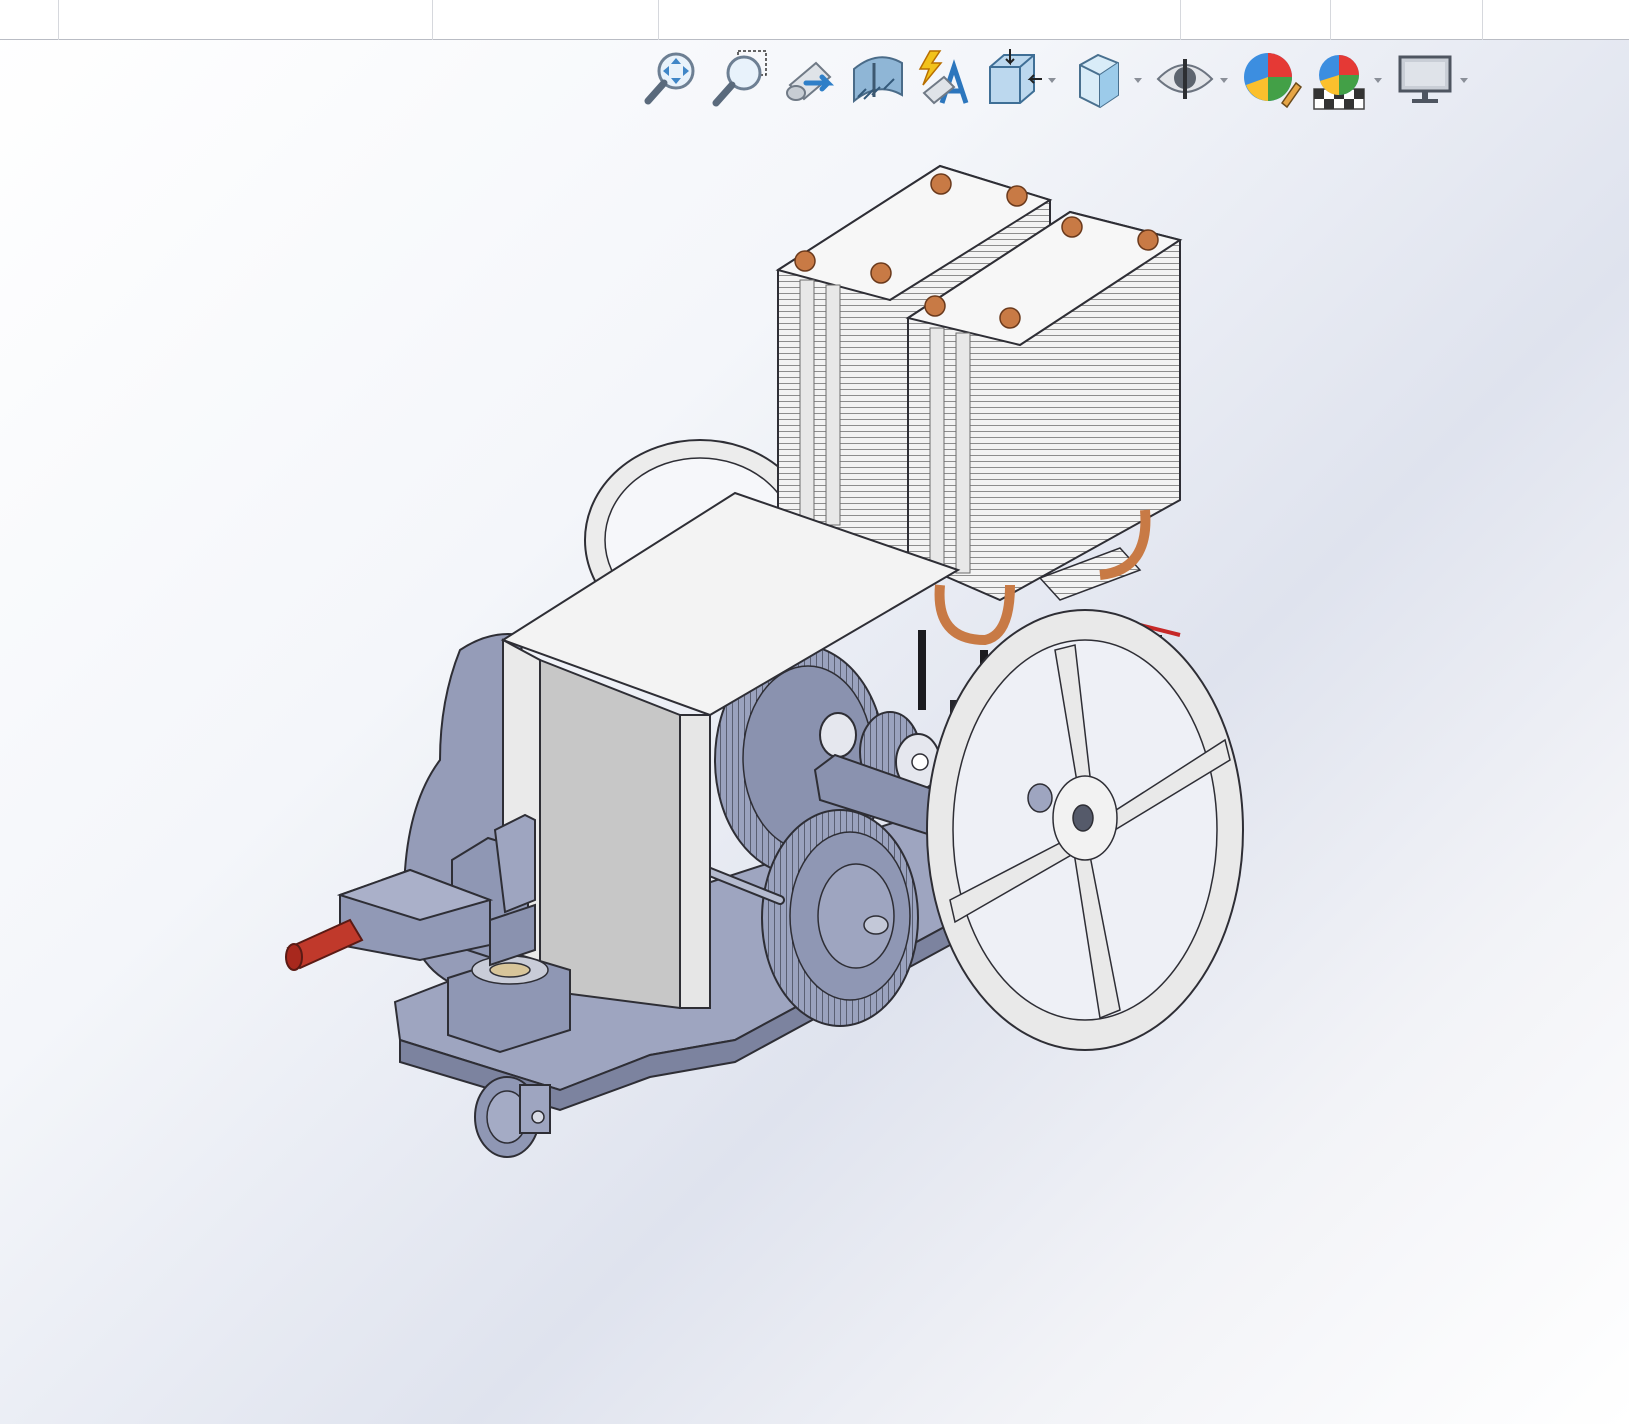 The width and height of the screenshot is (1629, 1424). I want to click on lower-gear, so click(840, 918).